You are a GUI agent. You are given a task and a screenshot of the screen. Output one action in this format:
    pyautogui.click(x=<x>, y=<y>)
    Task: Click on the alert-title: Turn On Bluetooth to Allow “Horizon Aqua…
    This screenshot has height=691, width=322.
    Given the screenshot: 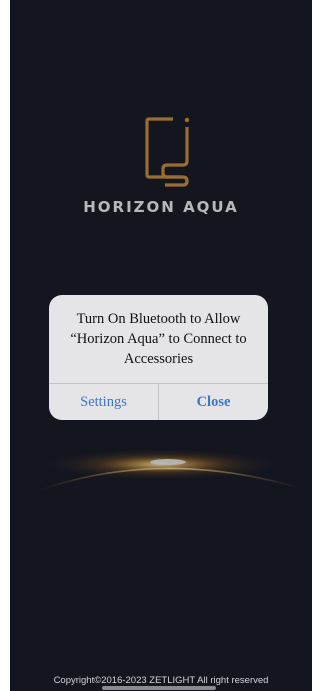 What is the action you would take?
    pyautogui.click(x=158, y=339)
    